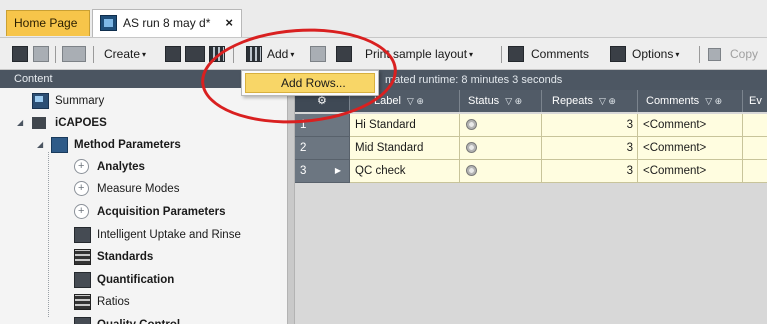 This screenshot has width=767, height=324. What do you see at coordinates (744, 54) in the screenshot?
I see `copy-button: Copy` at bounding box center [744, 54].